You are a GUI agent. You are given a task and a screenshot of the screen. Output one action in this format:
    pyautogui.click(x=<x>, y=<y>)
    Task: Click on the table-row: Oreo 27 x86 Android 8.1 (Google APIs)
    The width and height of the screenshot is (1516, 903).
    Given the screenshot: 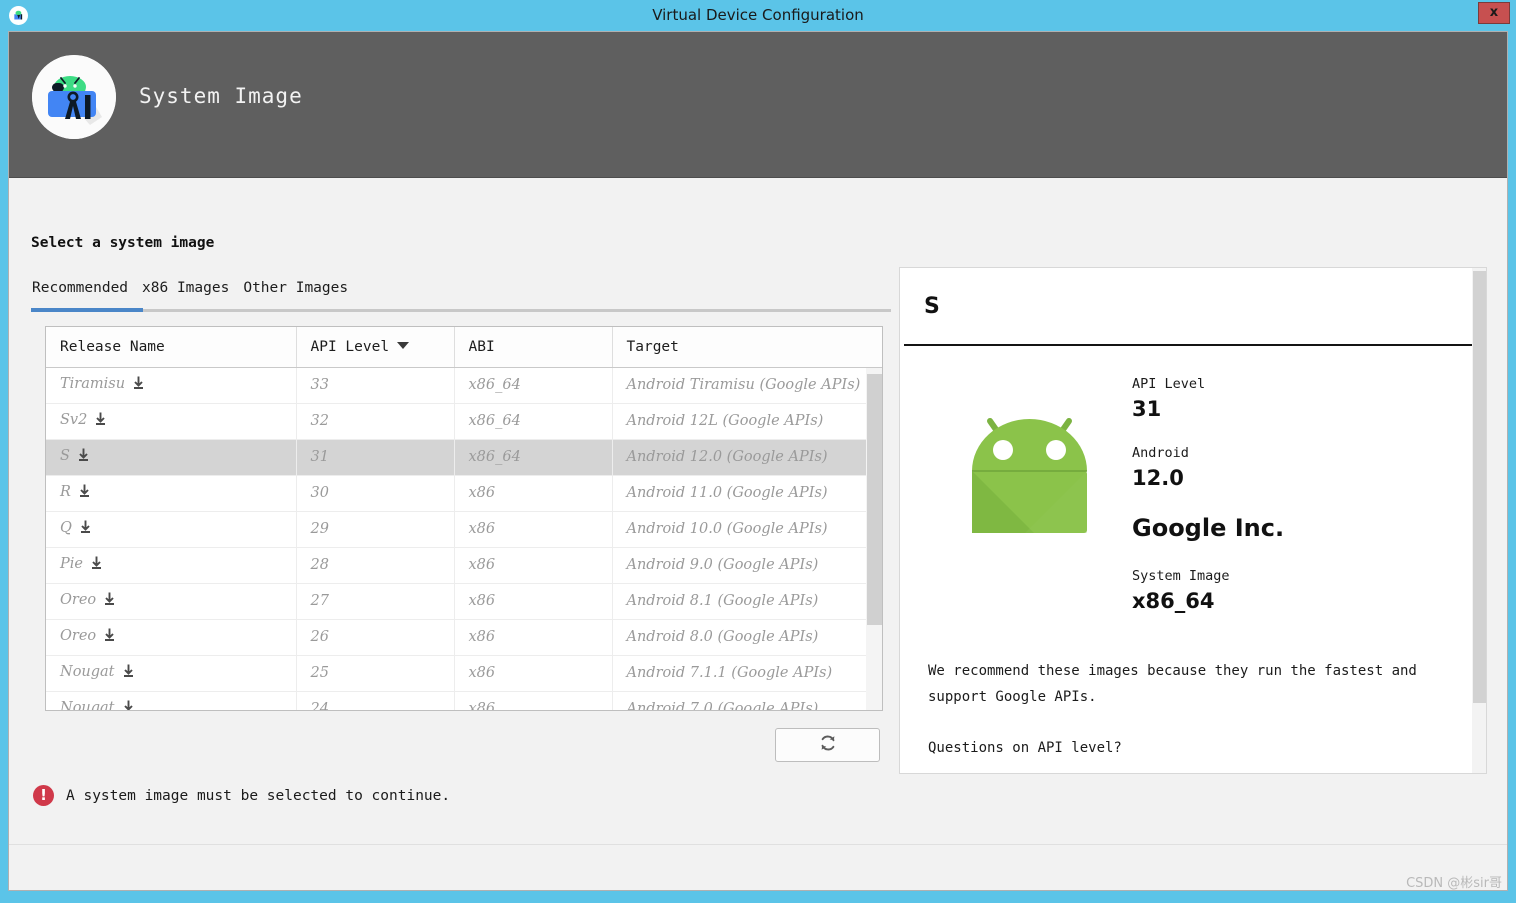 What is the action you would take?
    pyautogui.click(x=464, y=601)
    